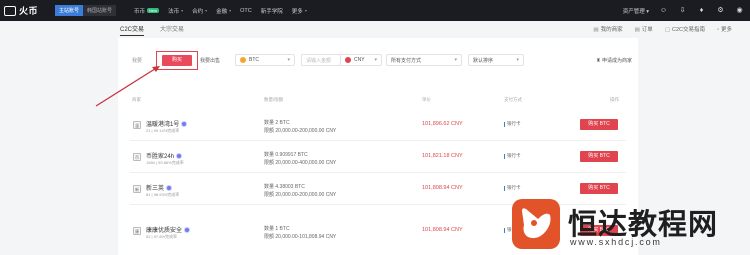  I want to click on watermark-logo-icon, so click(536, 224).